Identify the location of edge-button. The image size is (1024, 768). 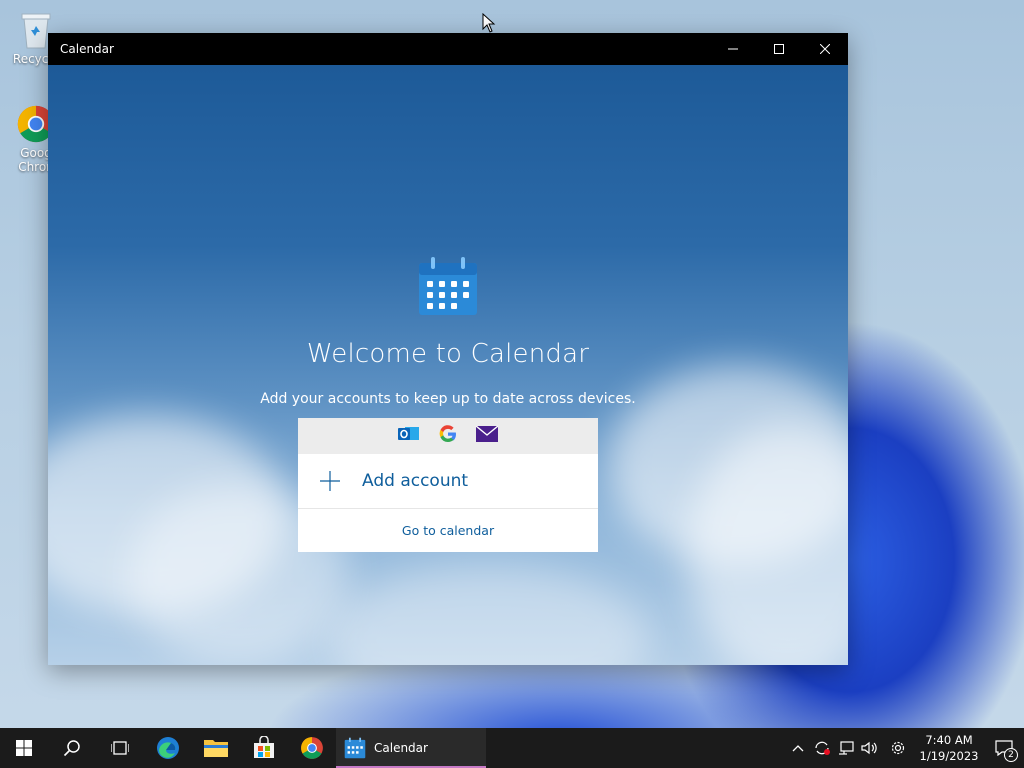
(168, 748).